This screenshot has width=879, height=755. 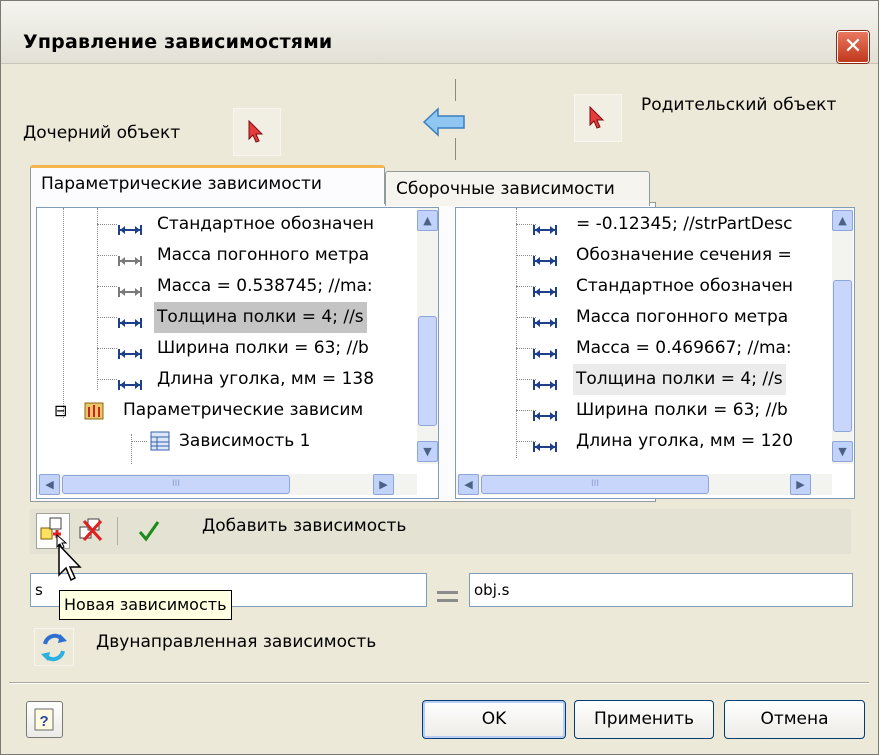 I want to click on apply-check-icon, so click(x=149, y=531).